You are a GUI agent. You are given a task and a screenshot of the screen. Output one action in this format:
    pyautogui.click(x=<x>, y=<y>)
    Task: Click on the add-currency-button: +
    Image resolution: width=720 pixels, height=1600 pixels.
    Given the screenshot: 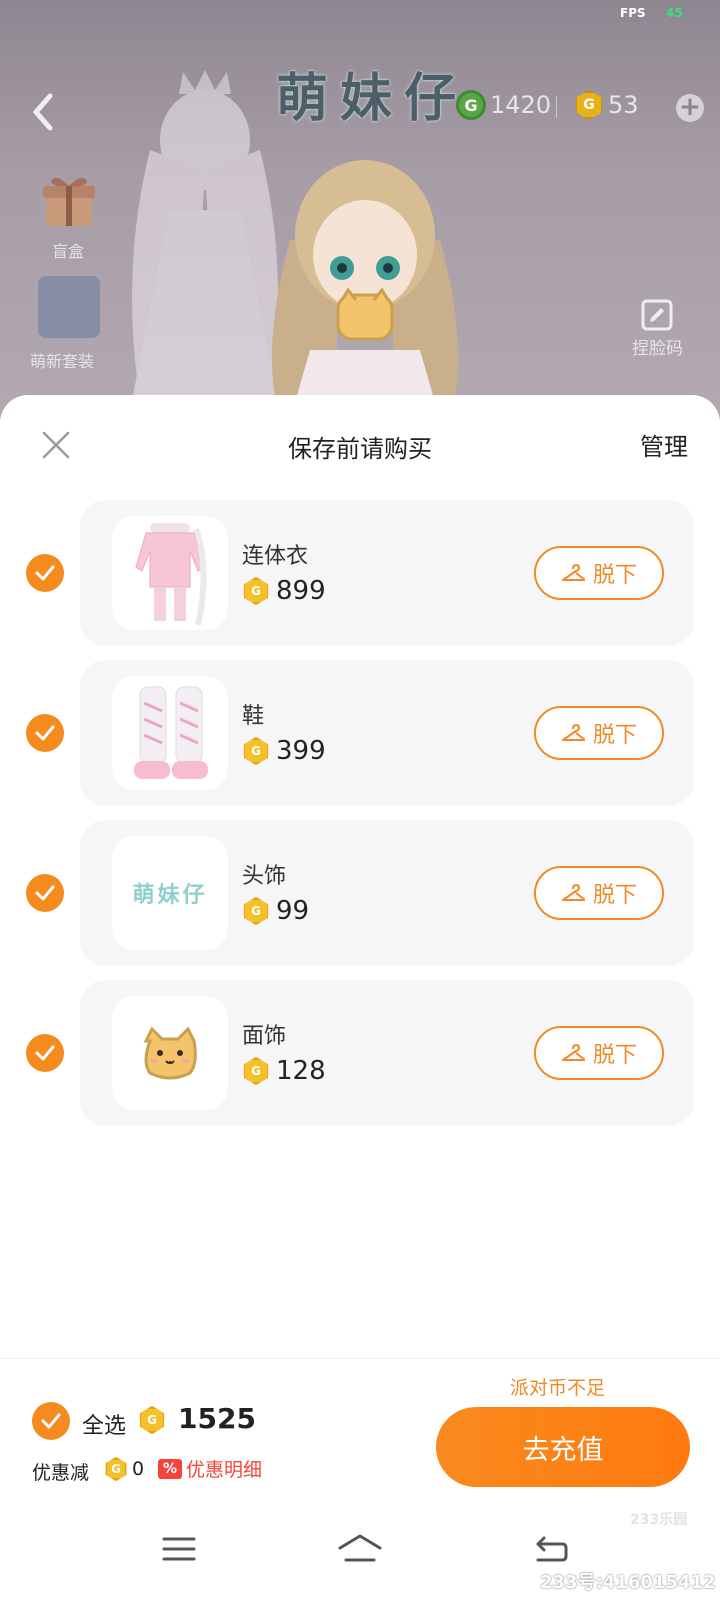 What is the action you would take?
    pyautogui.click(x=690, y=108)
    